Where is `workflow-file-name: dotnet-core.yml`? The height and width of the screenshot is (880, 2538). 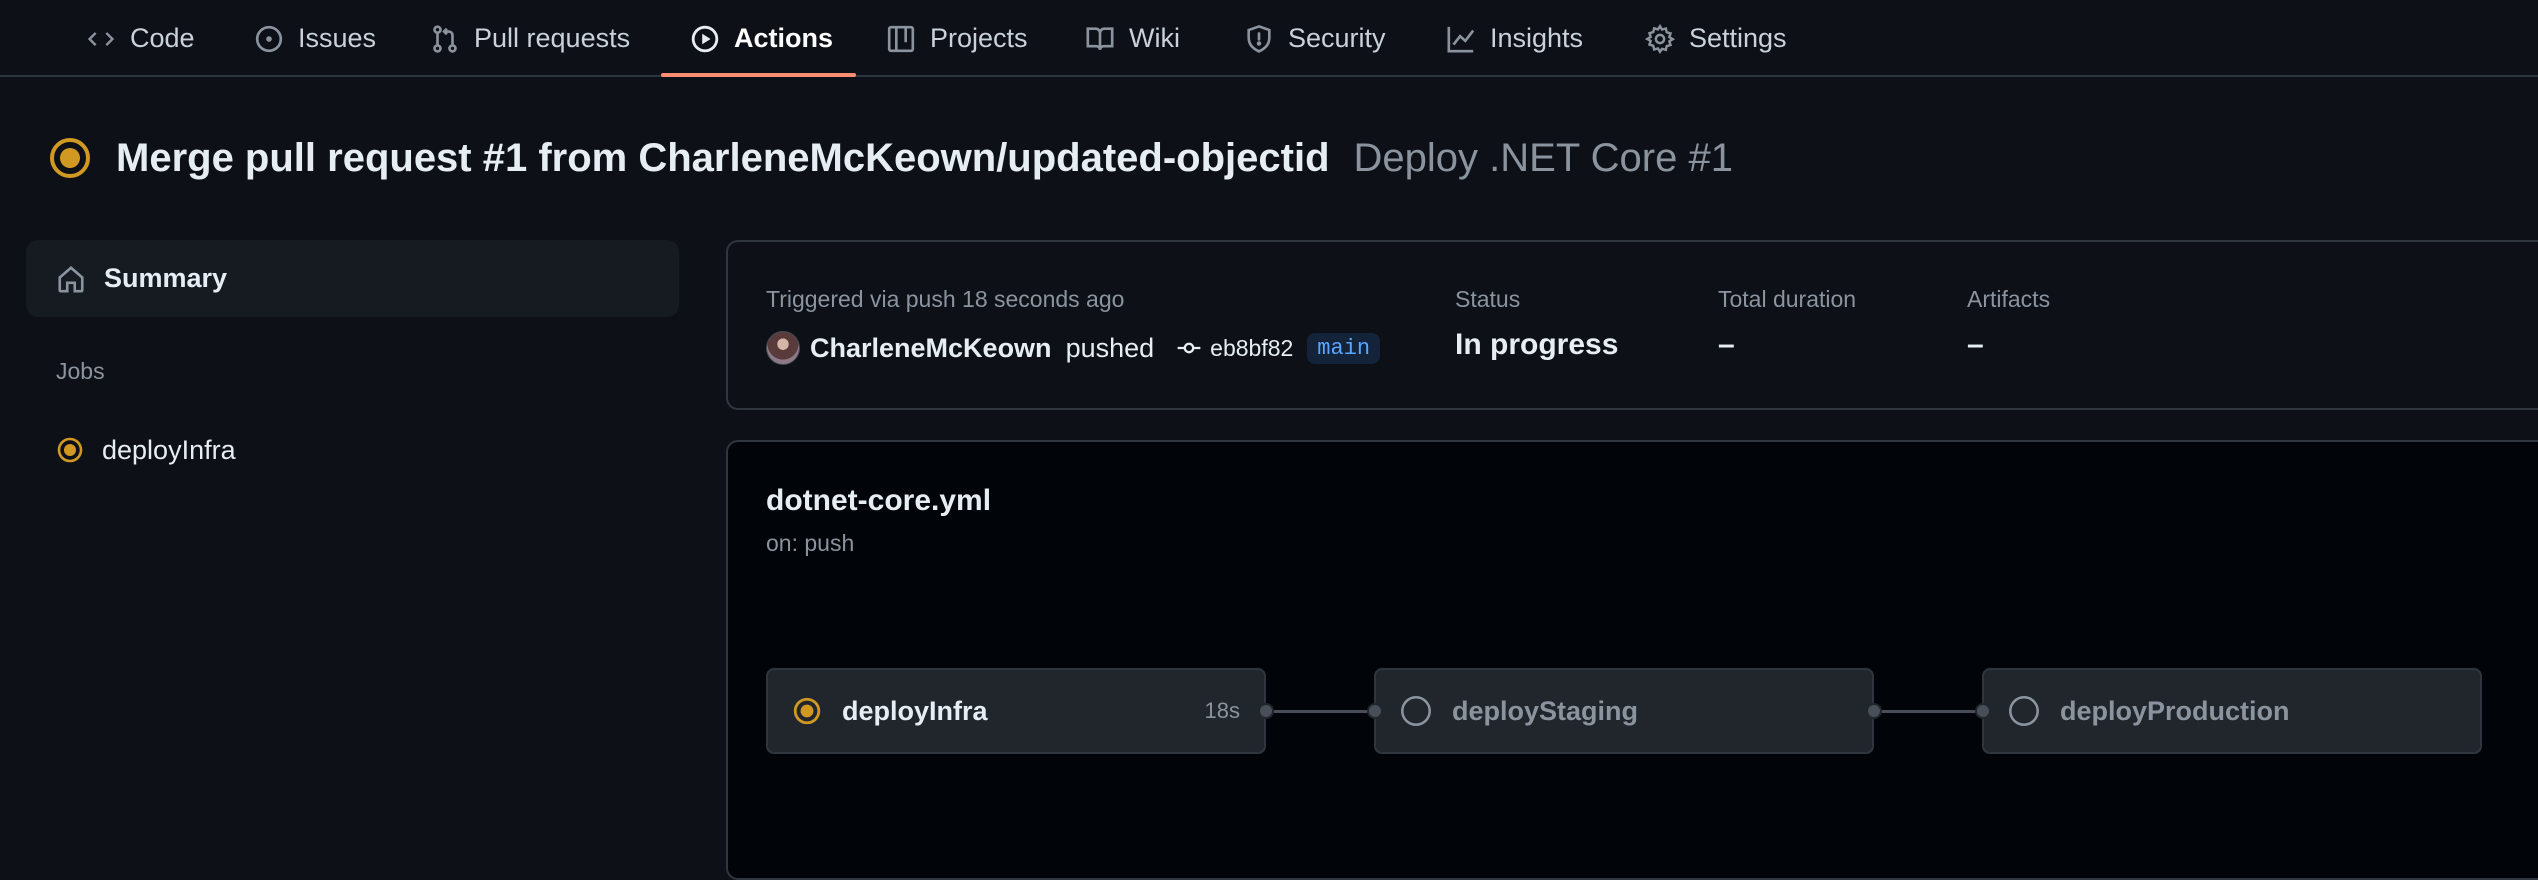
workflow-file-name: dotnet-core.yml is located at coordinates (879, 500).